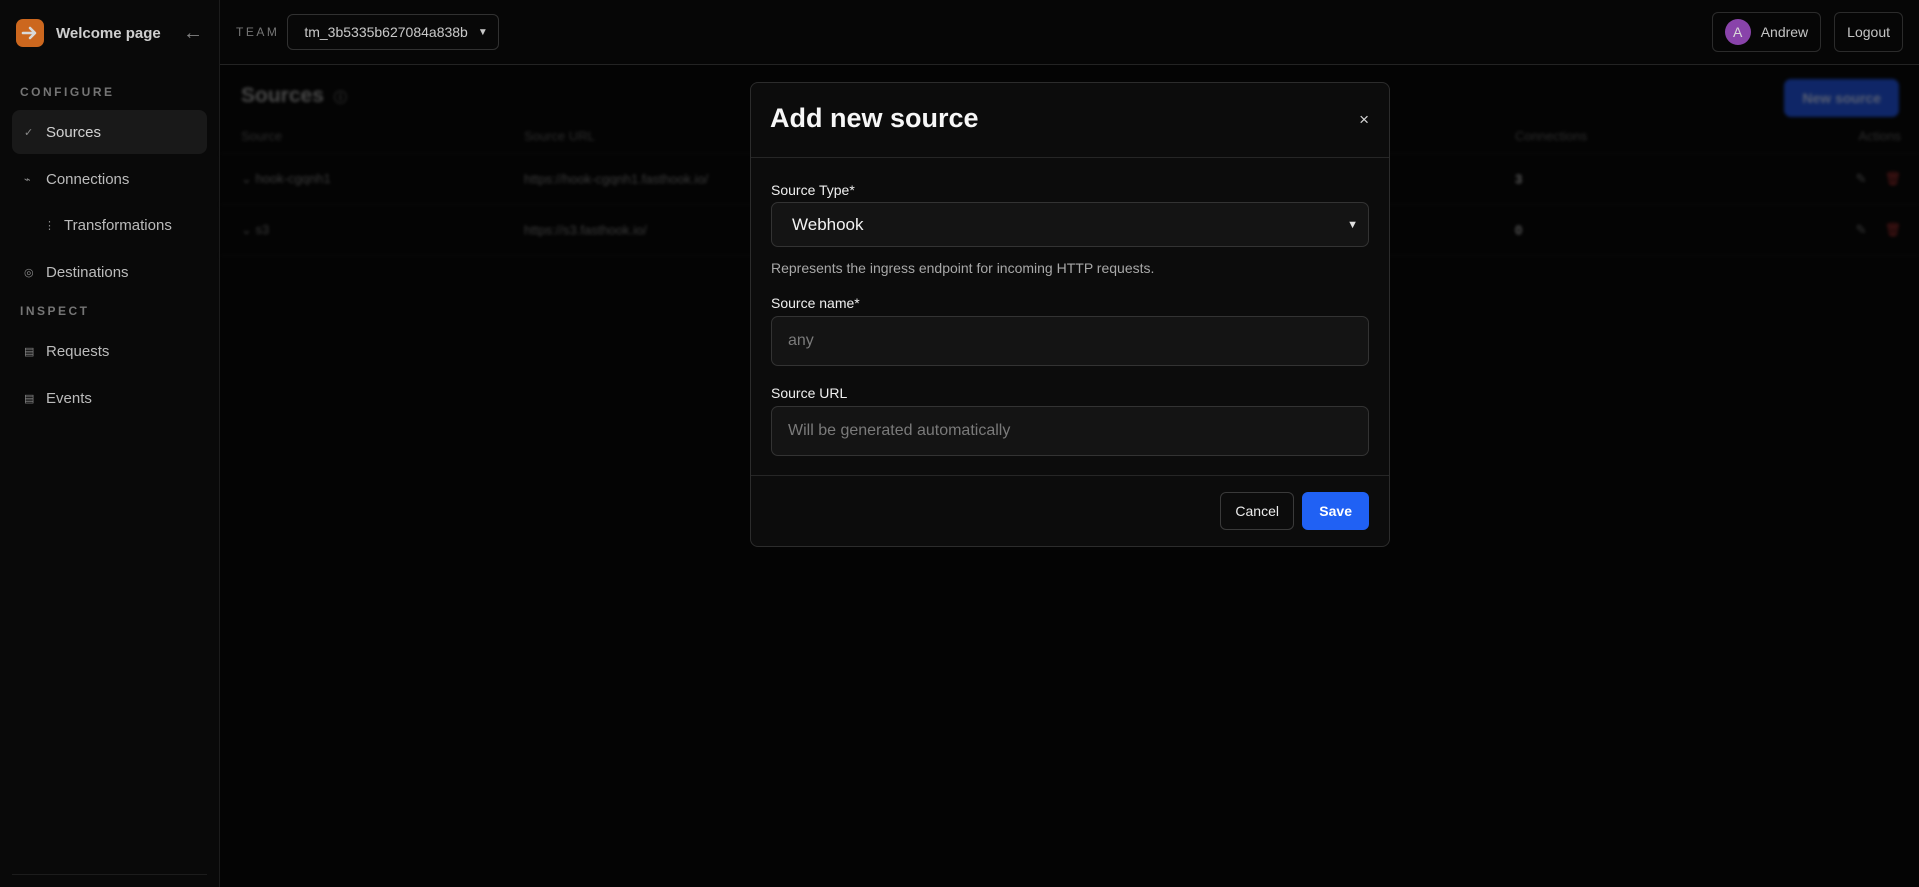 The height and width of the screenshot is (887, 1919). Describe the element at coordinates (1335, 511) in the screenshot. I see `save-button: Save` at that location.